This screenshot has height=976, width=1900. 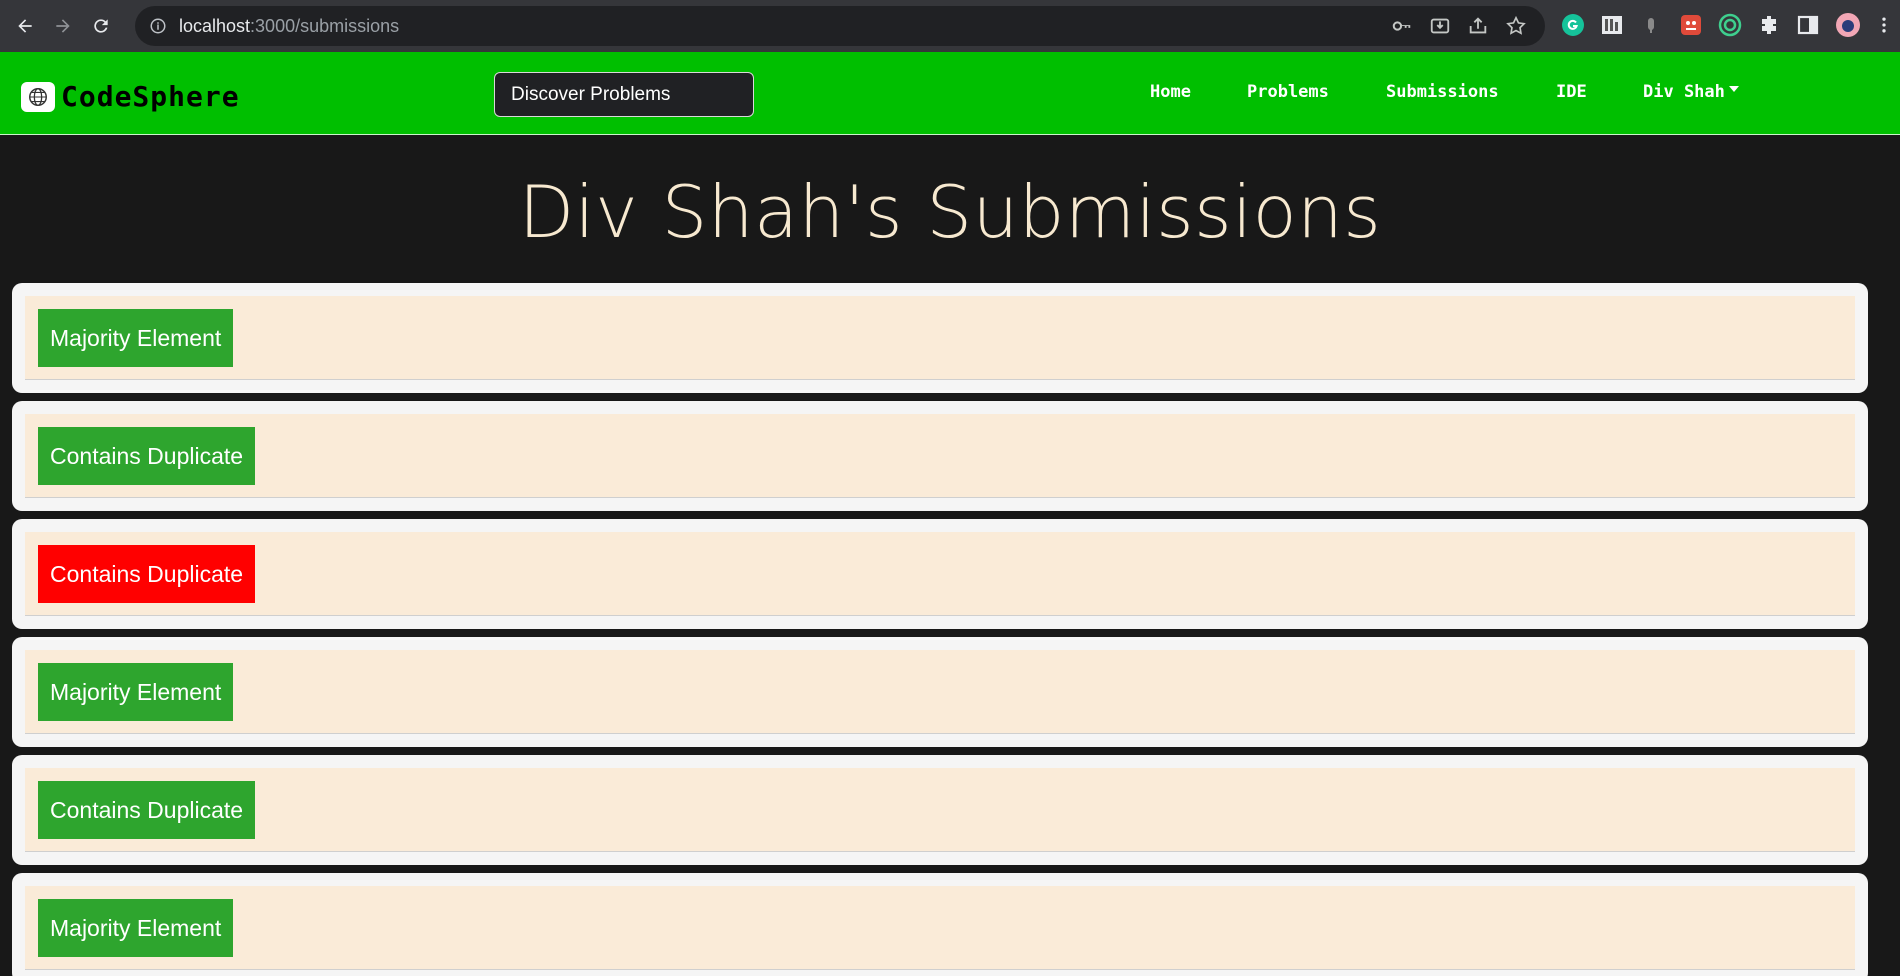 I want to click on nav-home: Home, so click(x=1170, y=92).